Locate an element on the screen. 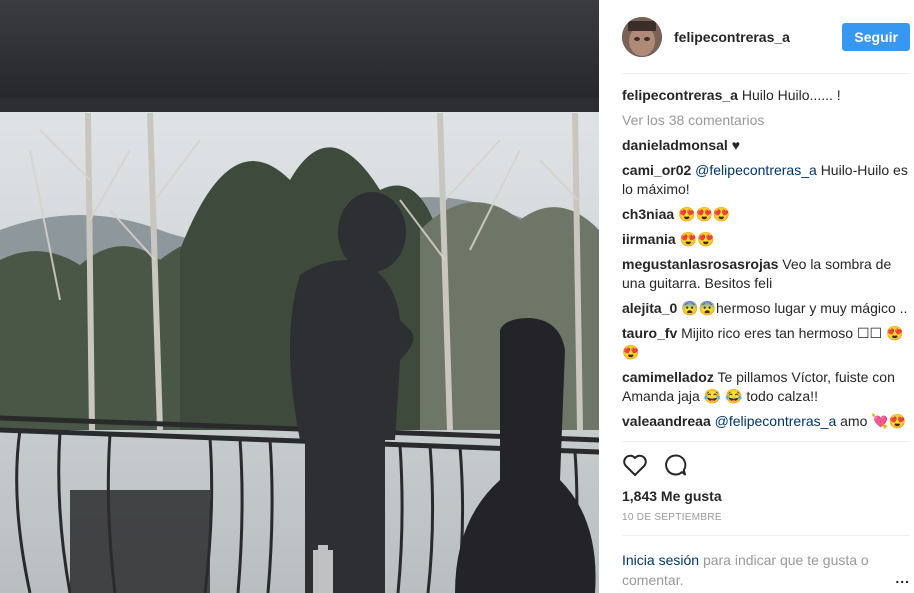 The height and width of the screenshot is (593, 914). likes-count: 1,843 Me gusta is located at coordinates (766, 496).